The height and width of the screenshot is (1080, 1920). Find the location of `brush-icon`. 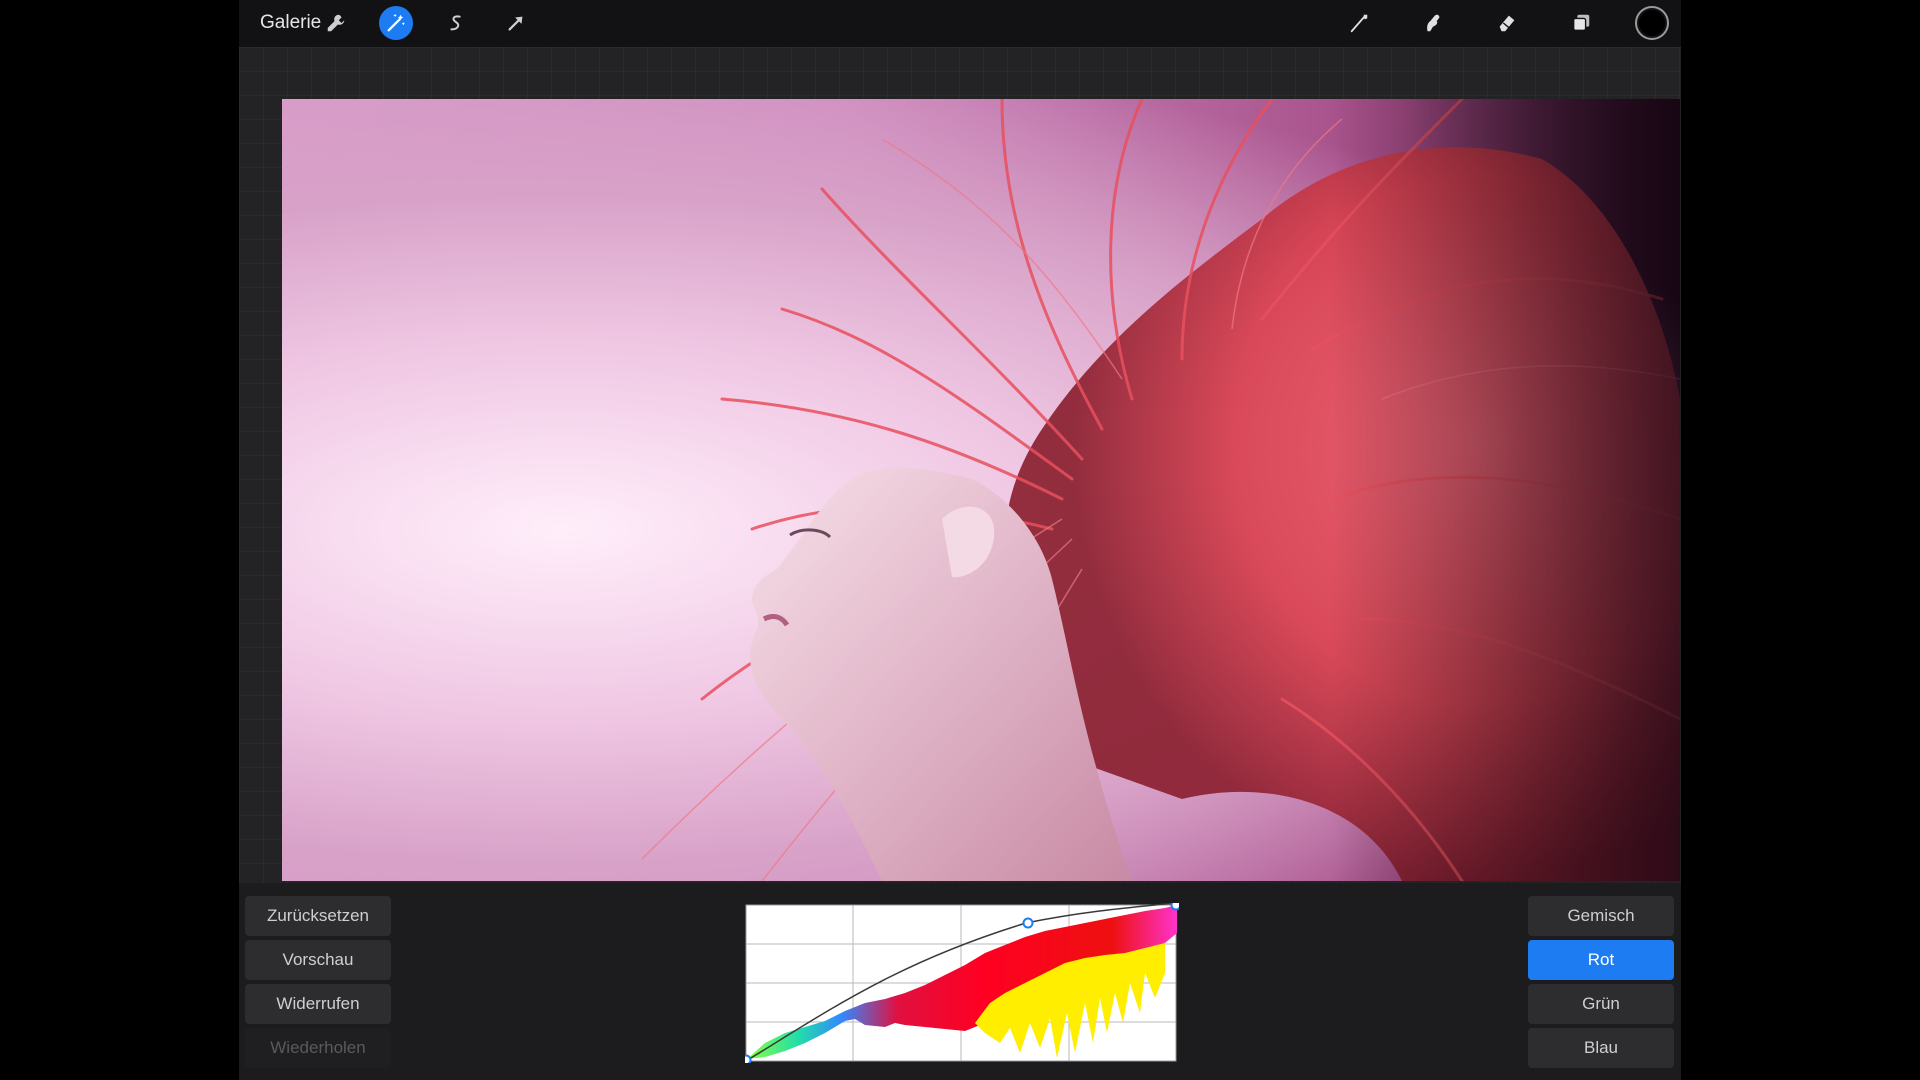

brush-icon is located at coordinates (1359, 23).